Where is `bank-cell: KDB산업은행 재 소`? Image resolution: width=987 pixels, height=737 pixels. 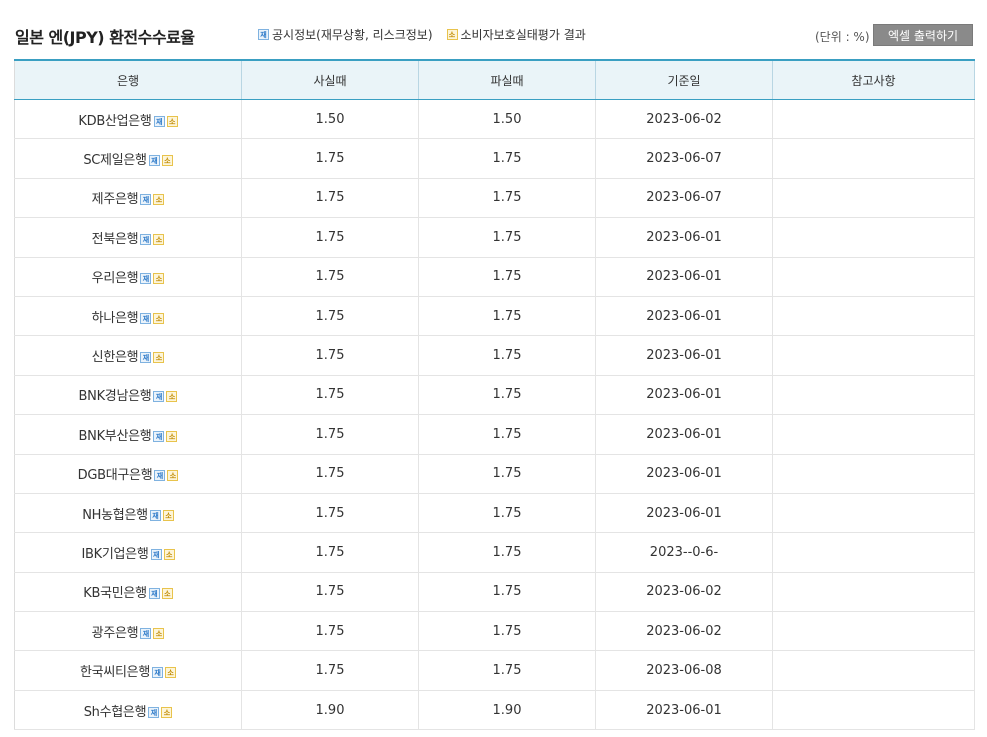
bank-cell: KDB산업은행 재 소 is located at coordinates (128, 119).